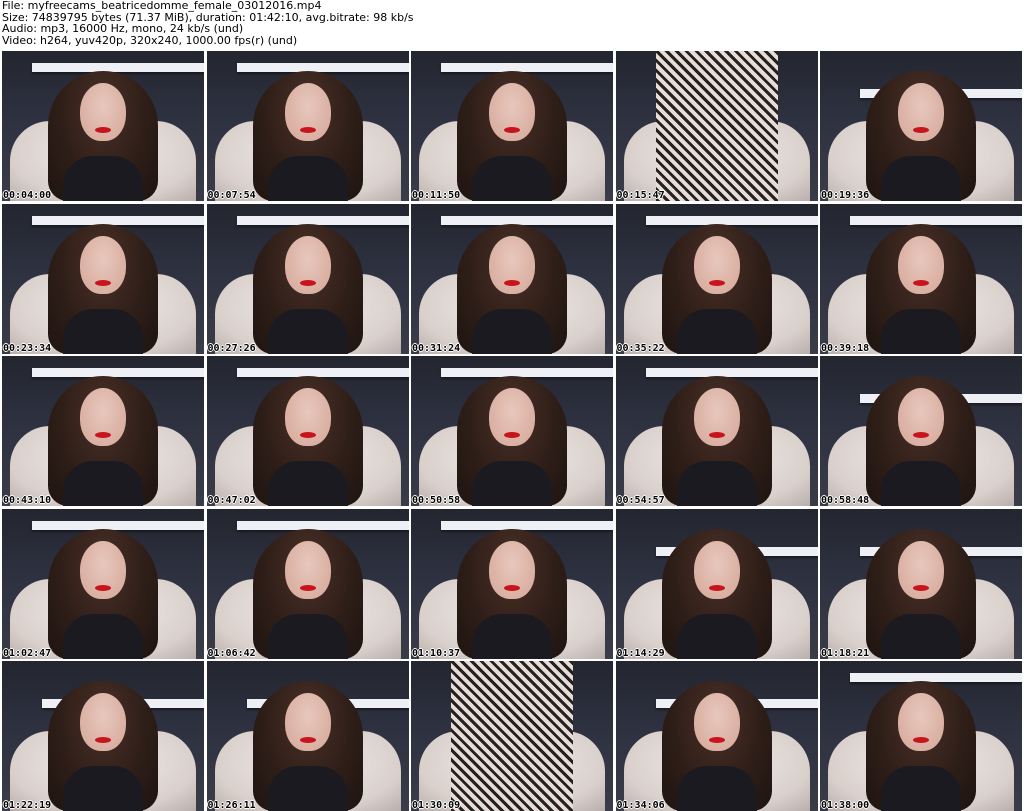 This screenshot has width=1024, height=811. I want to click on video-thumbnail: 00:31:24, so click(512, 278).